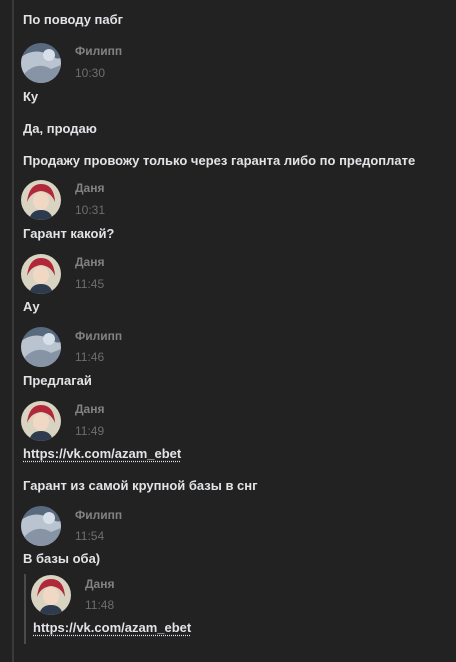 The image size is (456, 662). Describe the element at coordinates (69, 233) in the screenshot. I see `message-text: Гарант какой?` at that location.